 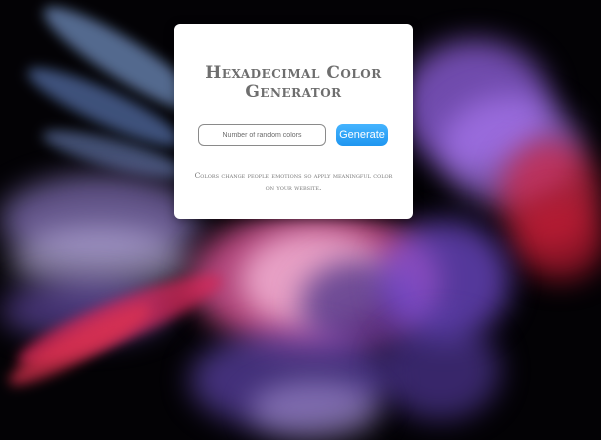 I want to click on color-count-input, so click(x=262, y=135).